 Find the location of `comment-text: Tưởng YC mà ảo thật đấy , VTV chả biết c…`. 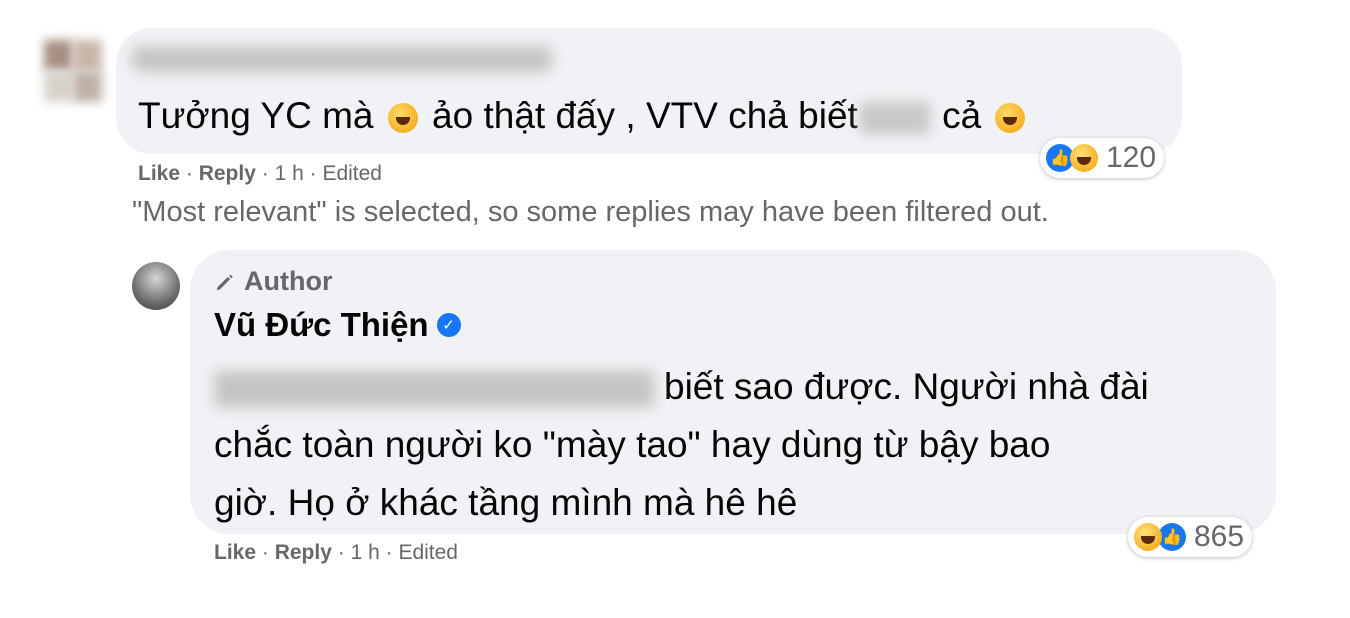

comment-text: Tưởng YC mà ảo thật đấy , VTV chả biết c… is located at coordinates (583, 116).